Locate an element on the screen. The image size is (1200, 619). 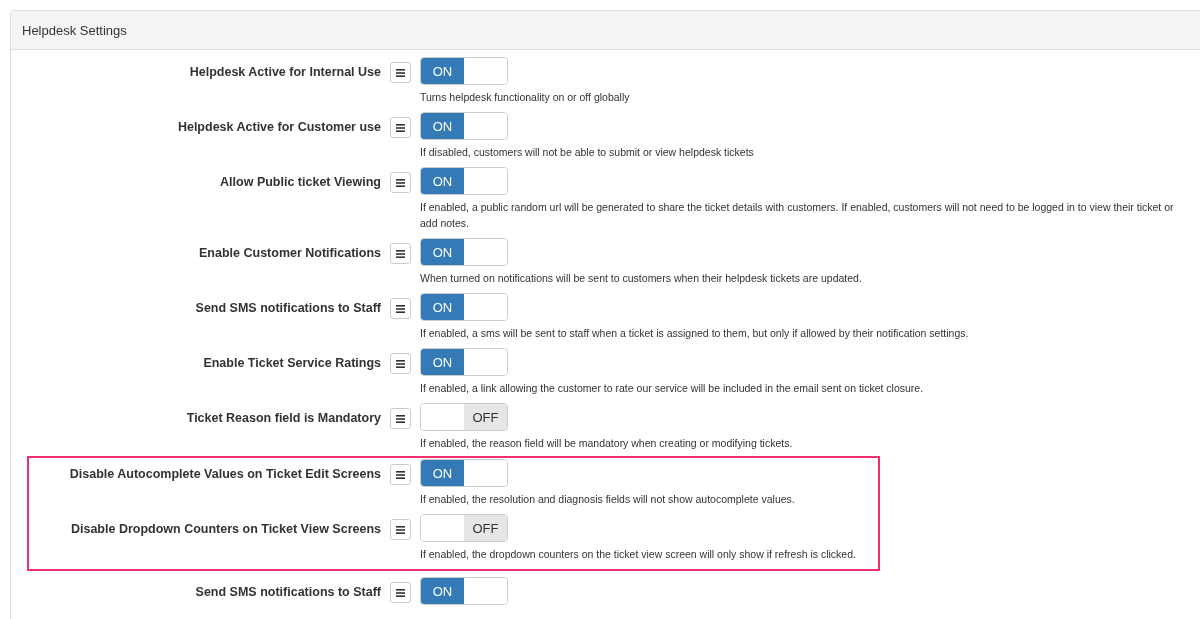
help-text: If enabled, a link allowing the customer to rate our service will be included in the email sent on ticket closure. is located at coordinates (672, 388).